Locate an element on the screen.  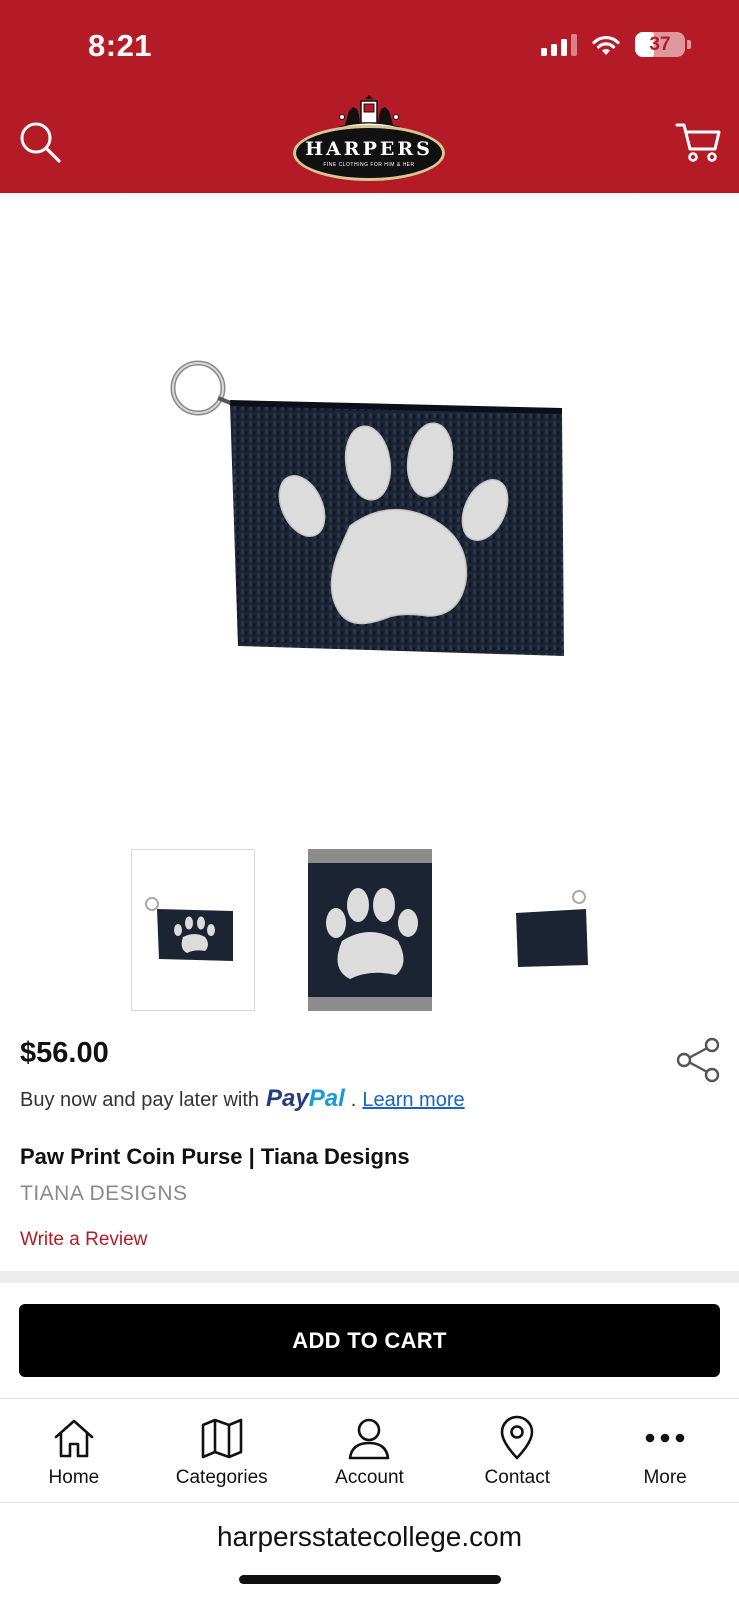
bottom-navigation: Home Categories Account Contact More is located at coordinates (369, 1450).